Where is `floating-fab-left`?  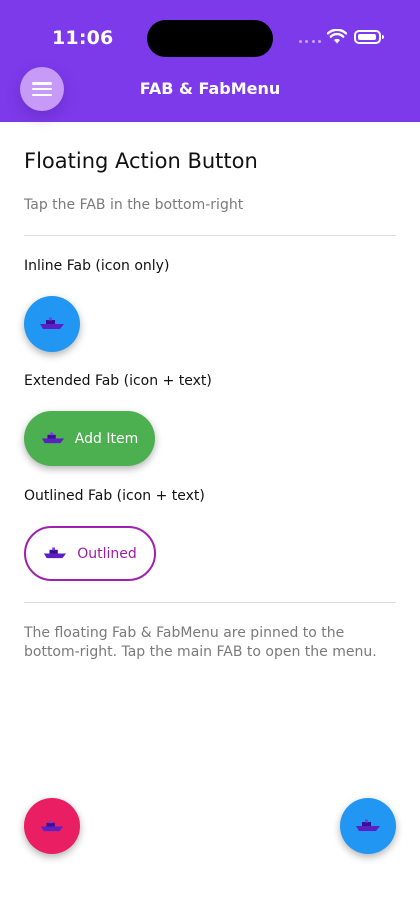
floating-fab-left is located at coordinates (52, 826).